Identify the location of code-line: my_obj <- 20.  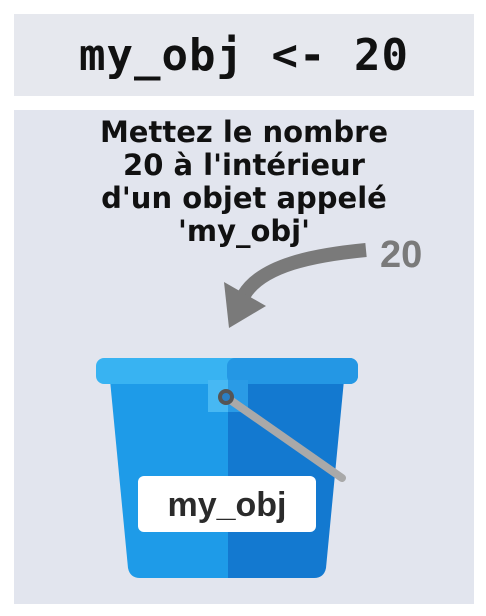
(244, 55).